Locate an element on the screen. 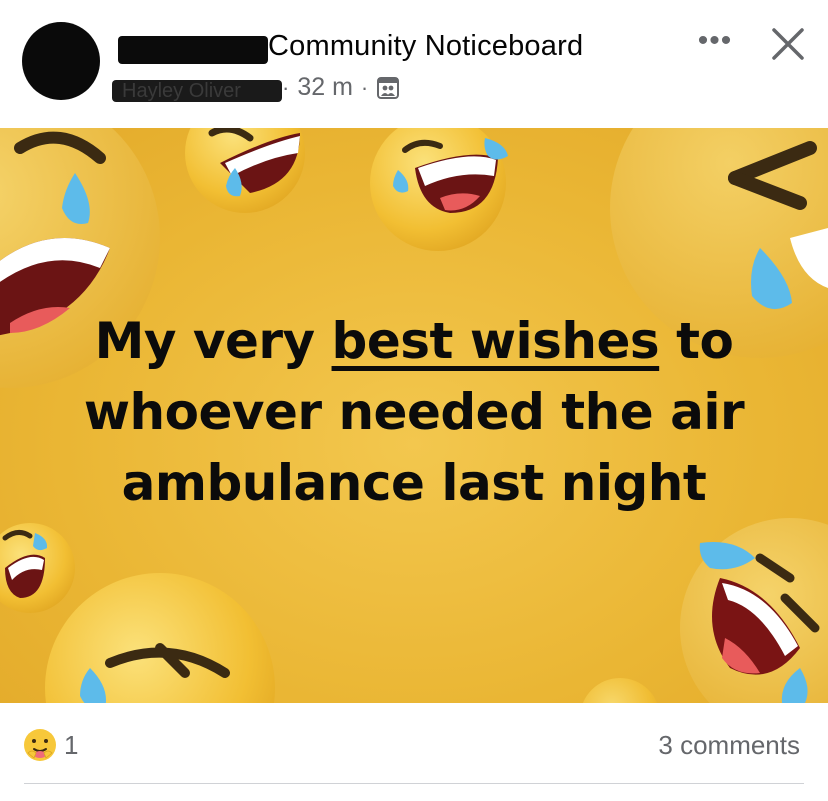 The height and width of the screenshot is (801, 828). image-text-line: My very best wishes to is located at coordinates (414, 341).